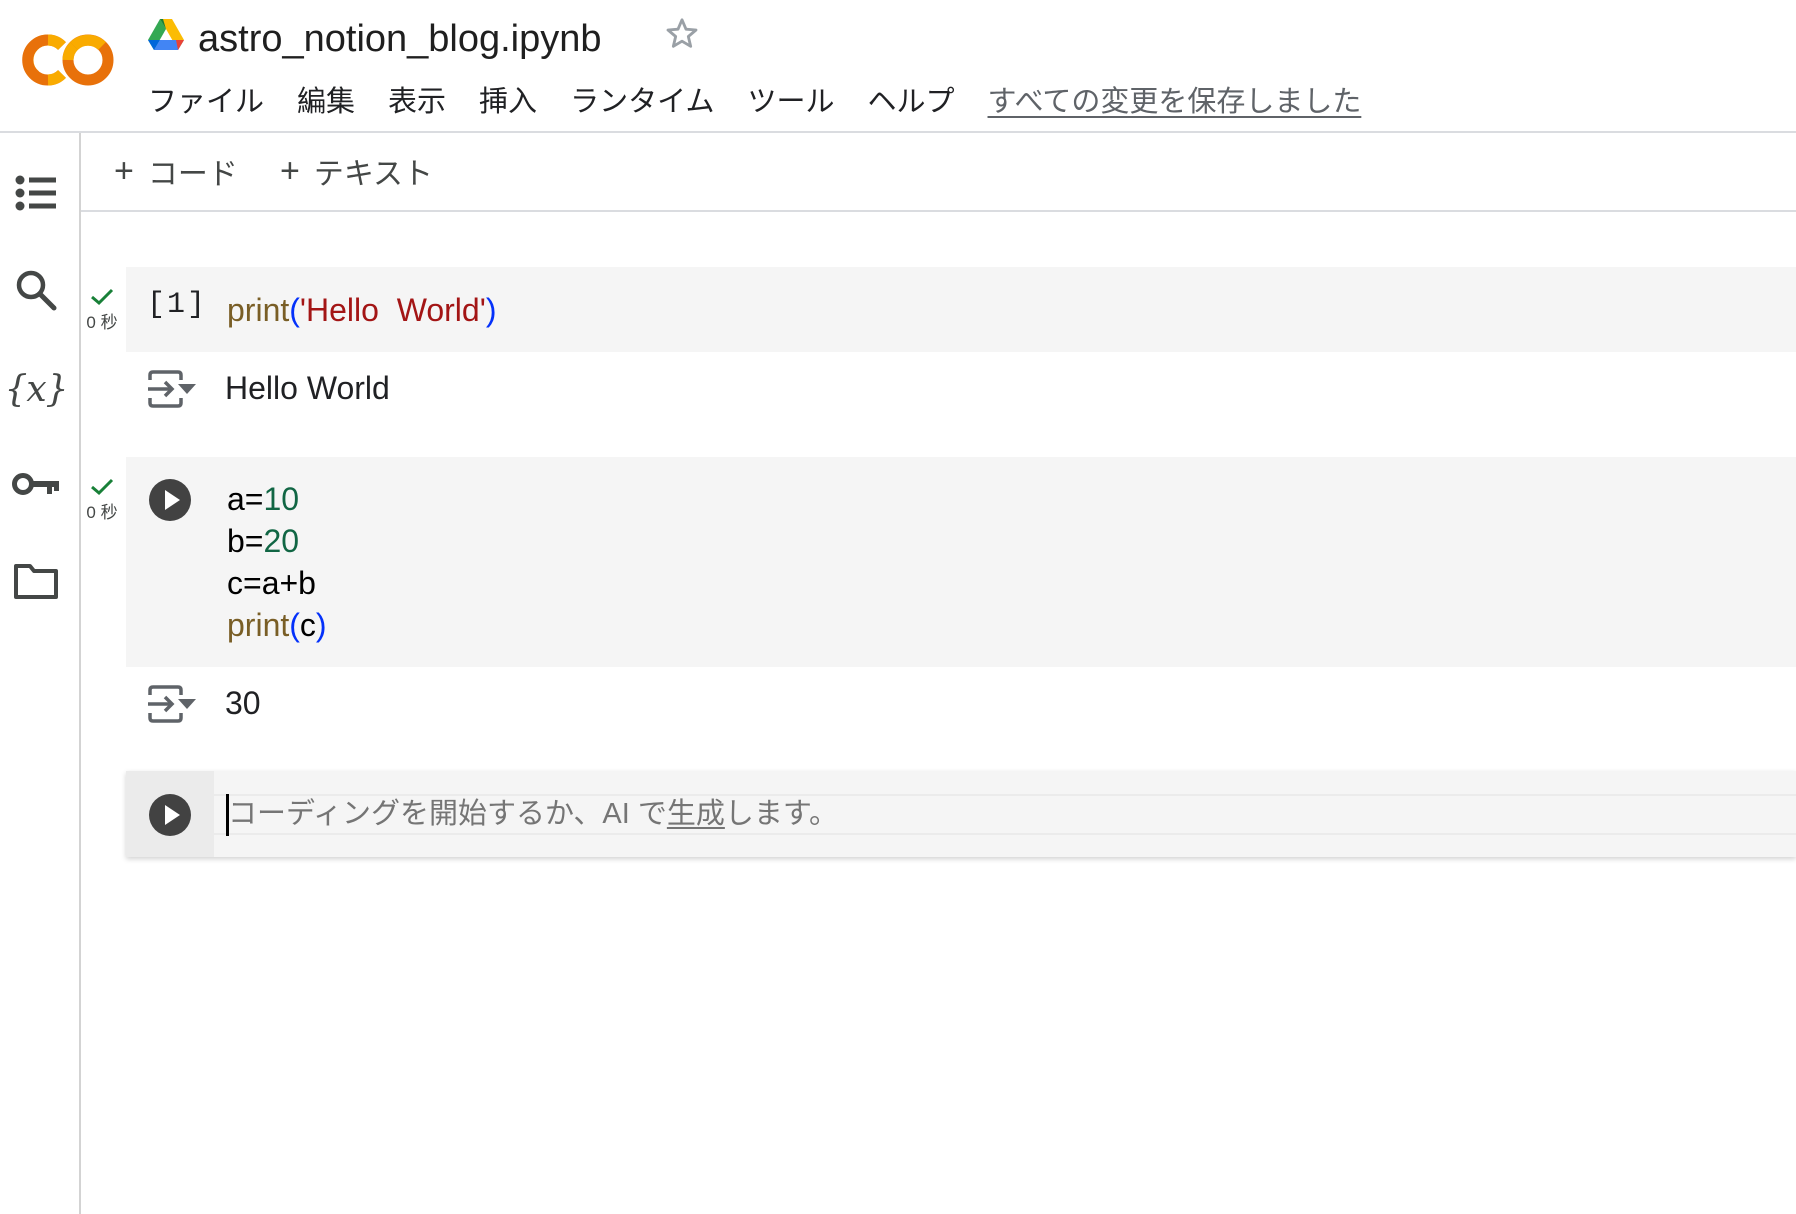  What do you see at coordinates (508, 102) in the screenshot?
I see `menu-insert: 挿入` at bounding box center [508, 102].